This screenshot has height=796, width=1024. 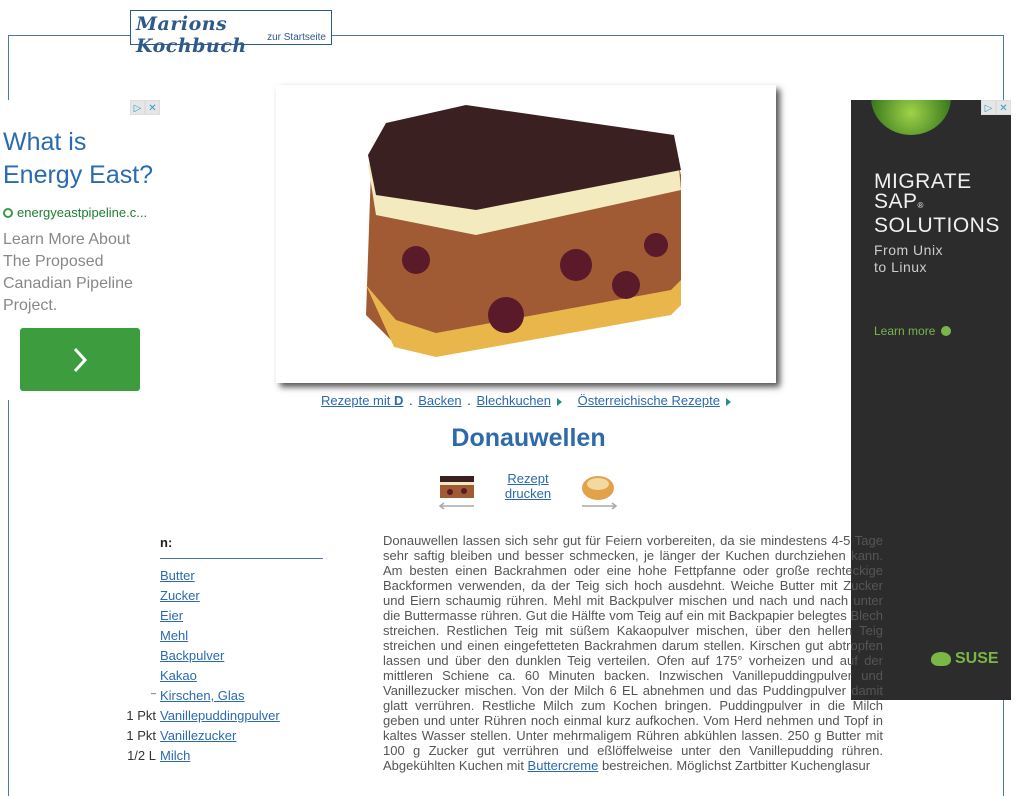 I want to click on ad-headline-line3: SOLUTIONS, so click(x=937, y=225).